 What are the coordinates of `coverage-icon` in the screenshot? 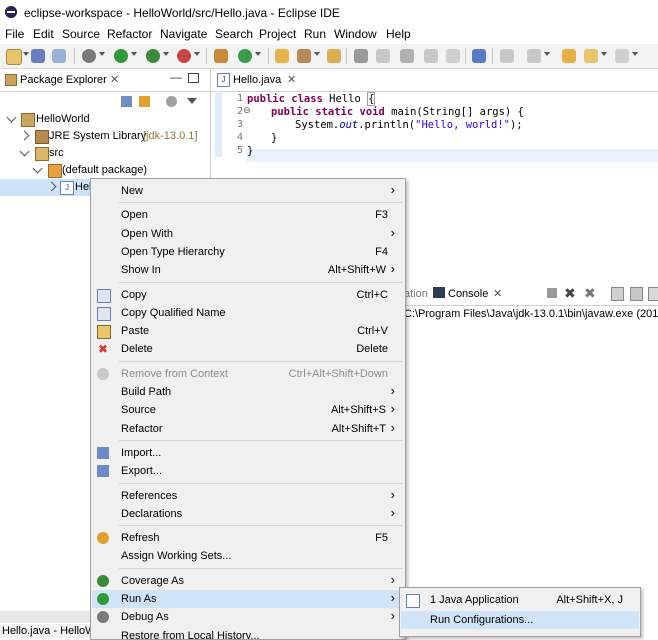 It's located at (153, 56).